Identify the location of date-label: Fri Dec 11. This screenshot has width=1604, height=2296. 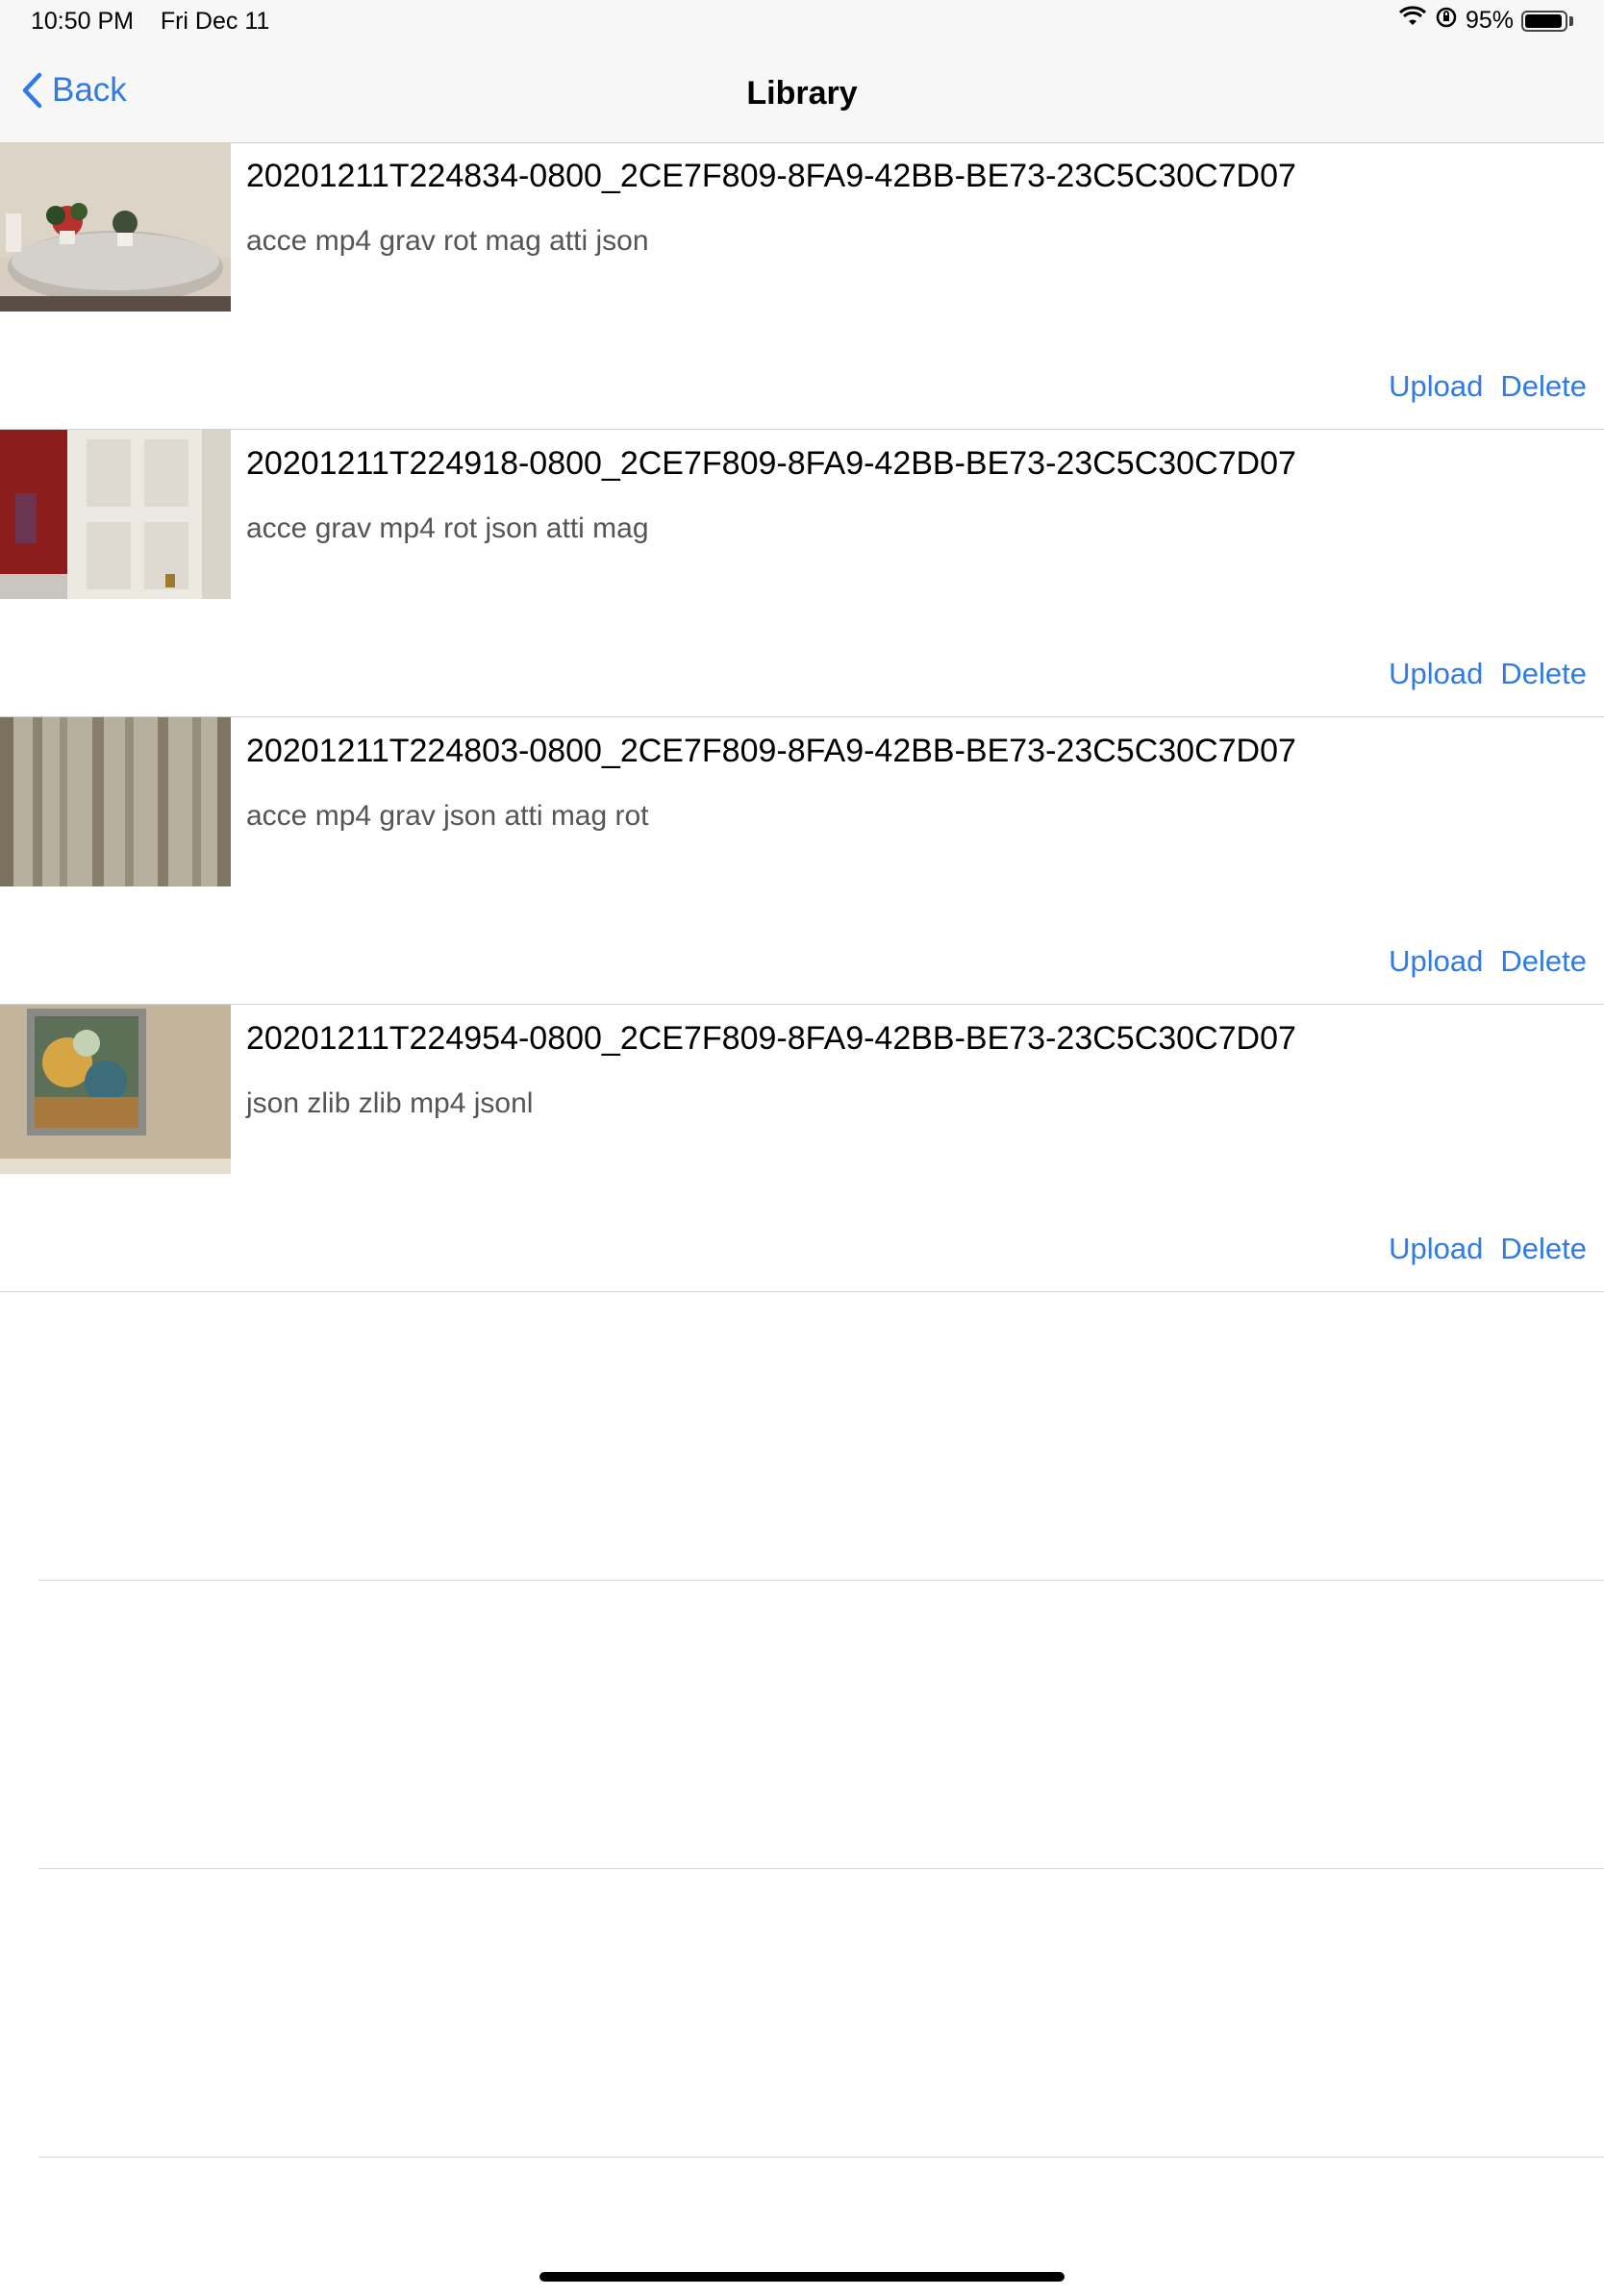
(215, 21).